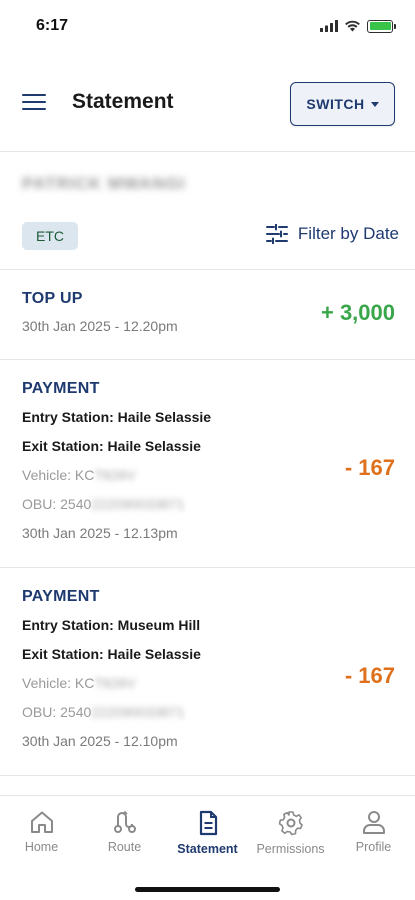 This screenshot has height=900, width=415. I want to click on route-icon, so click(124, 821).